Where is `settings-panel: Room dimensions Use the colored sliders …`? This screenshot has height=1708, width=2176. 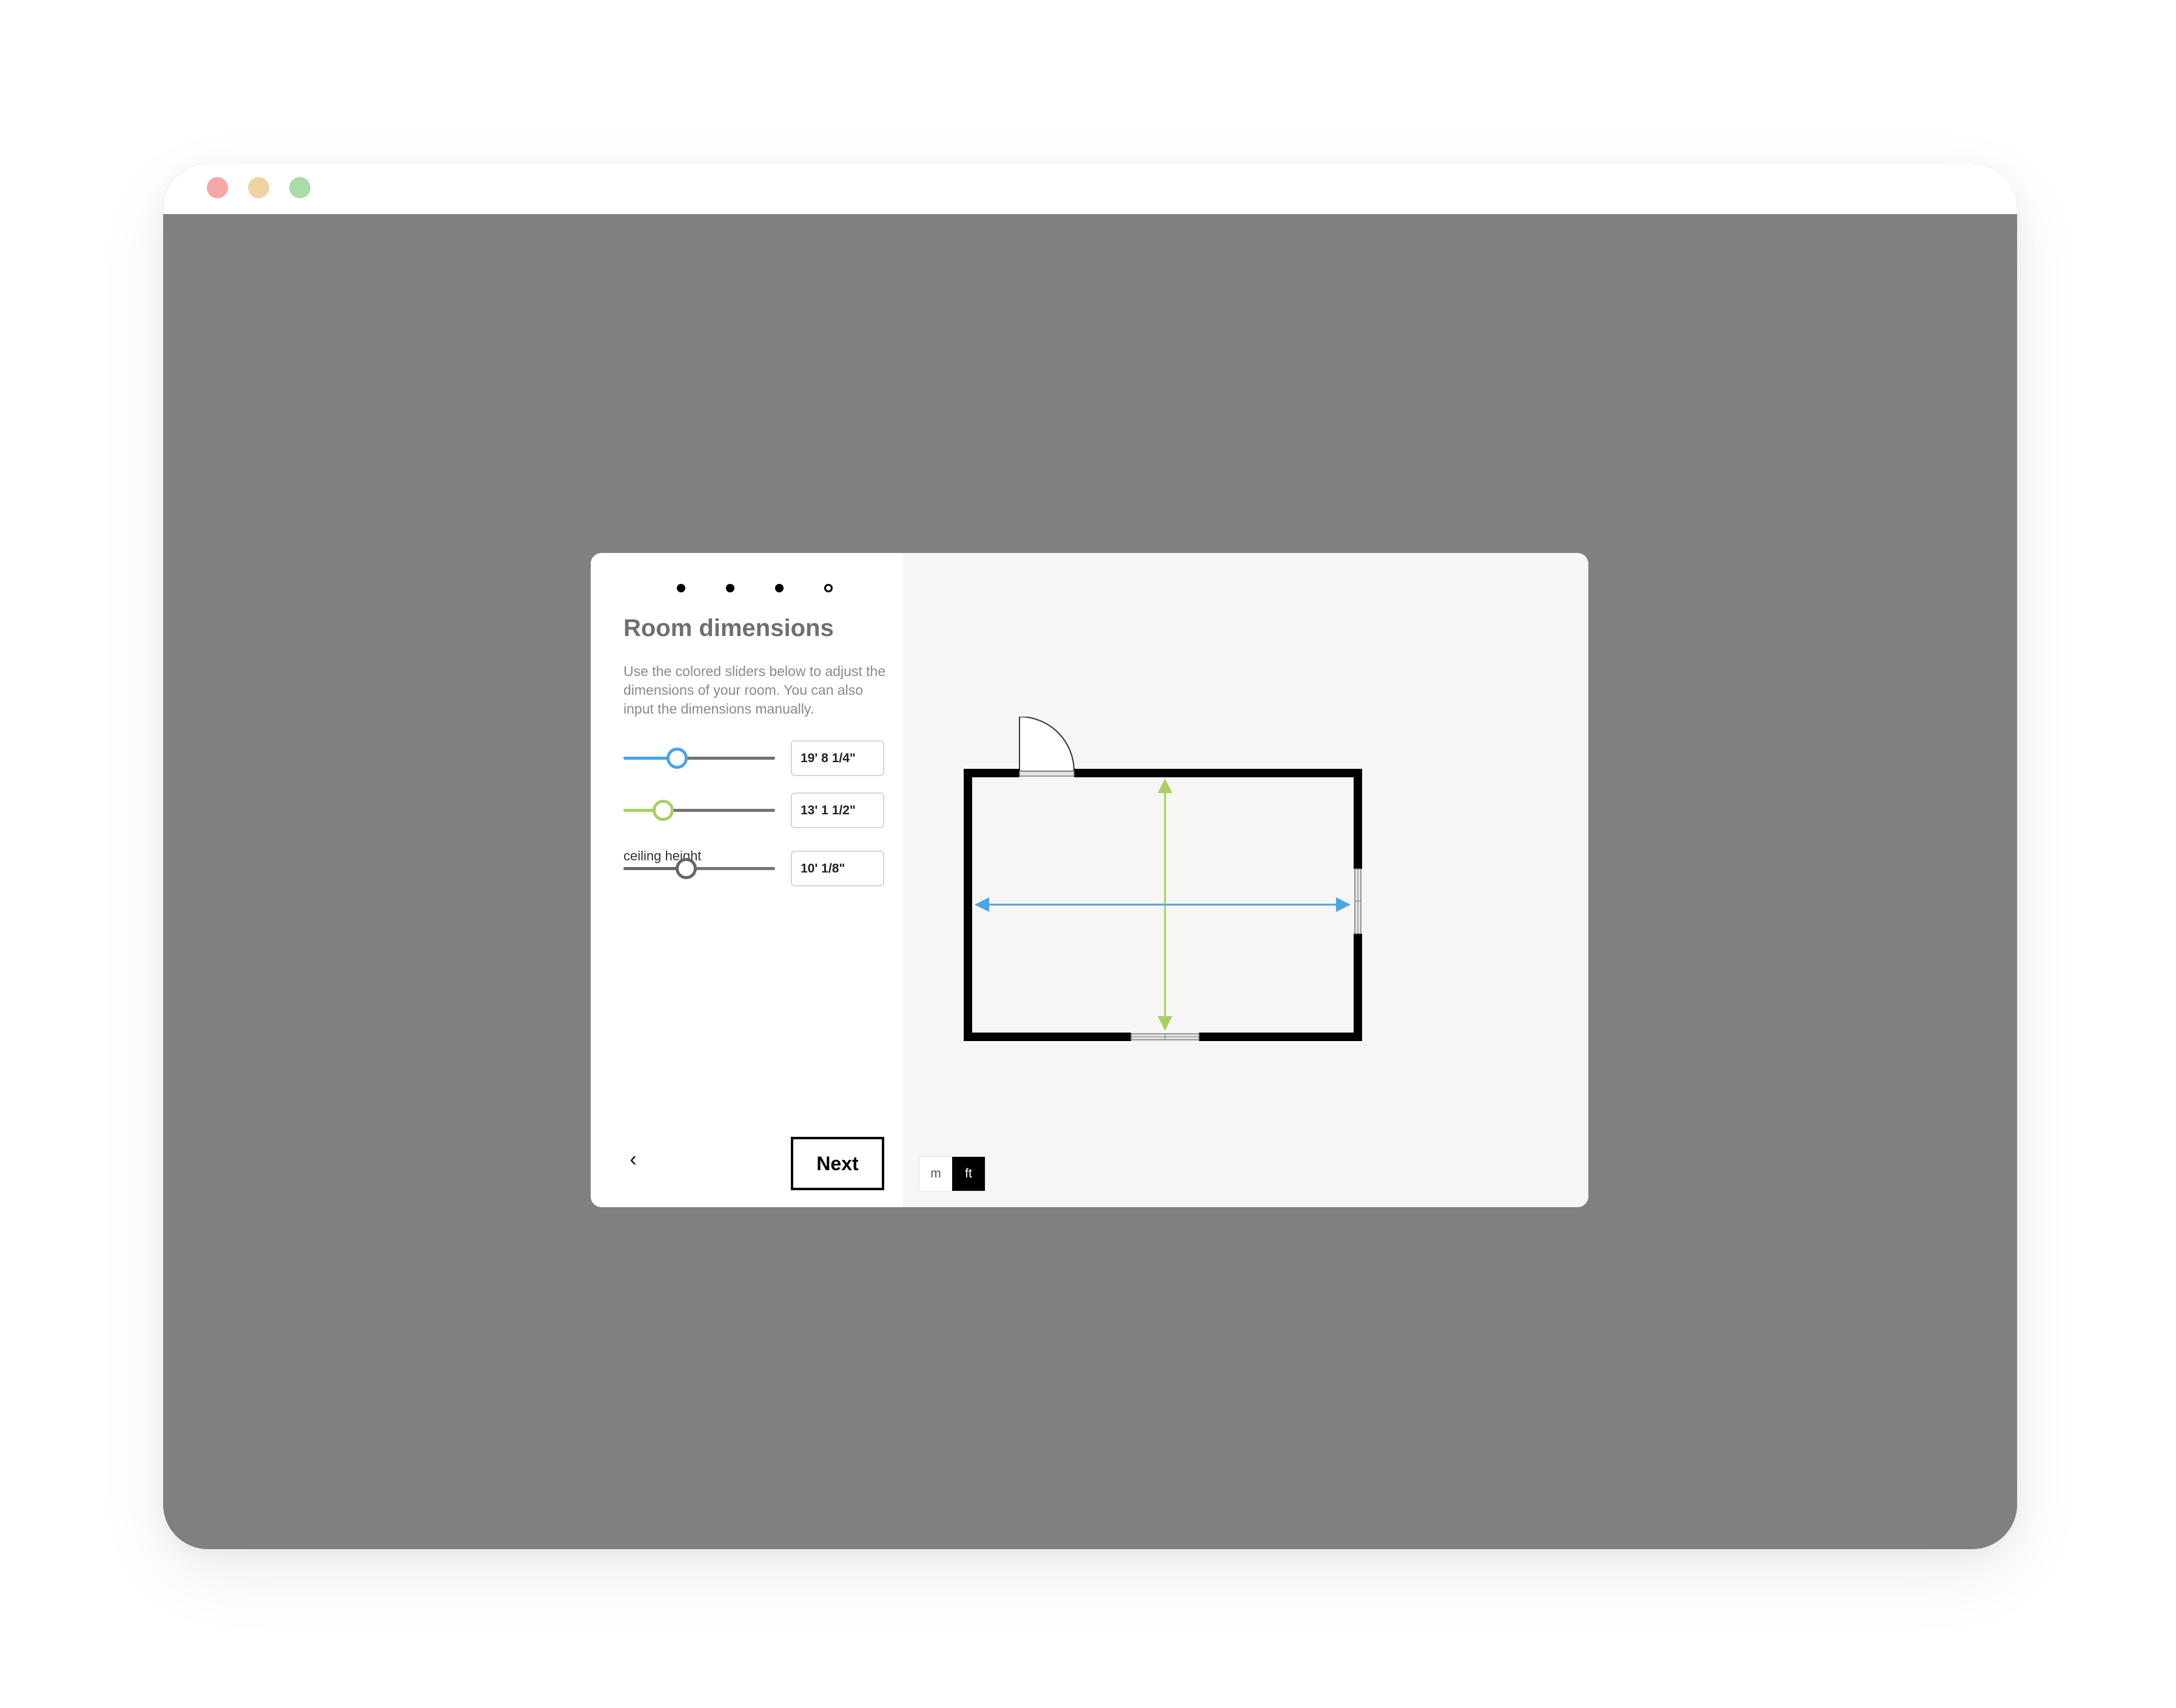 settings-panel: Room dimensions Use the colored sliders … is located at coordinates (747, 880).